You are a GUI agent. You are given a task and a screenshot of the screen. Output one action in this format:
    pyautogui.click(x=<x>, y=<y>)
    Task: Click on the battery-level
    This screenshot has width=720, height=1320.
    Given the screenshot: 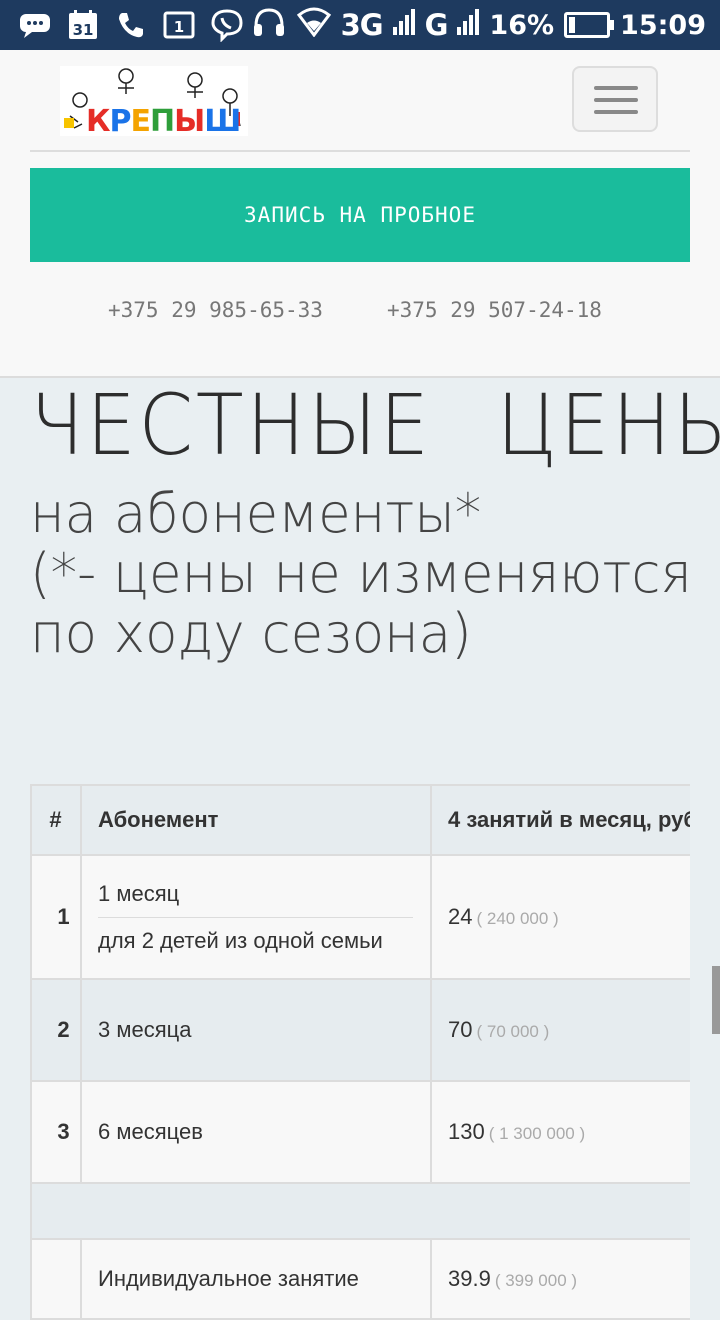 What is the action you would take?
    pyautogui.click(x=572, y=25)
    